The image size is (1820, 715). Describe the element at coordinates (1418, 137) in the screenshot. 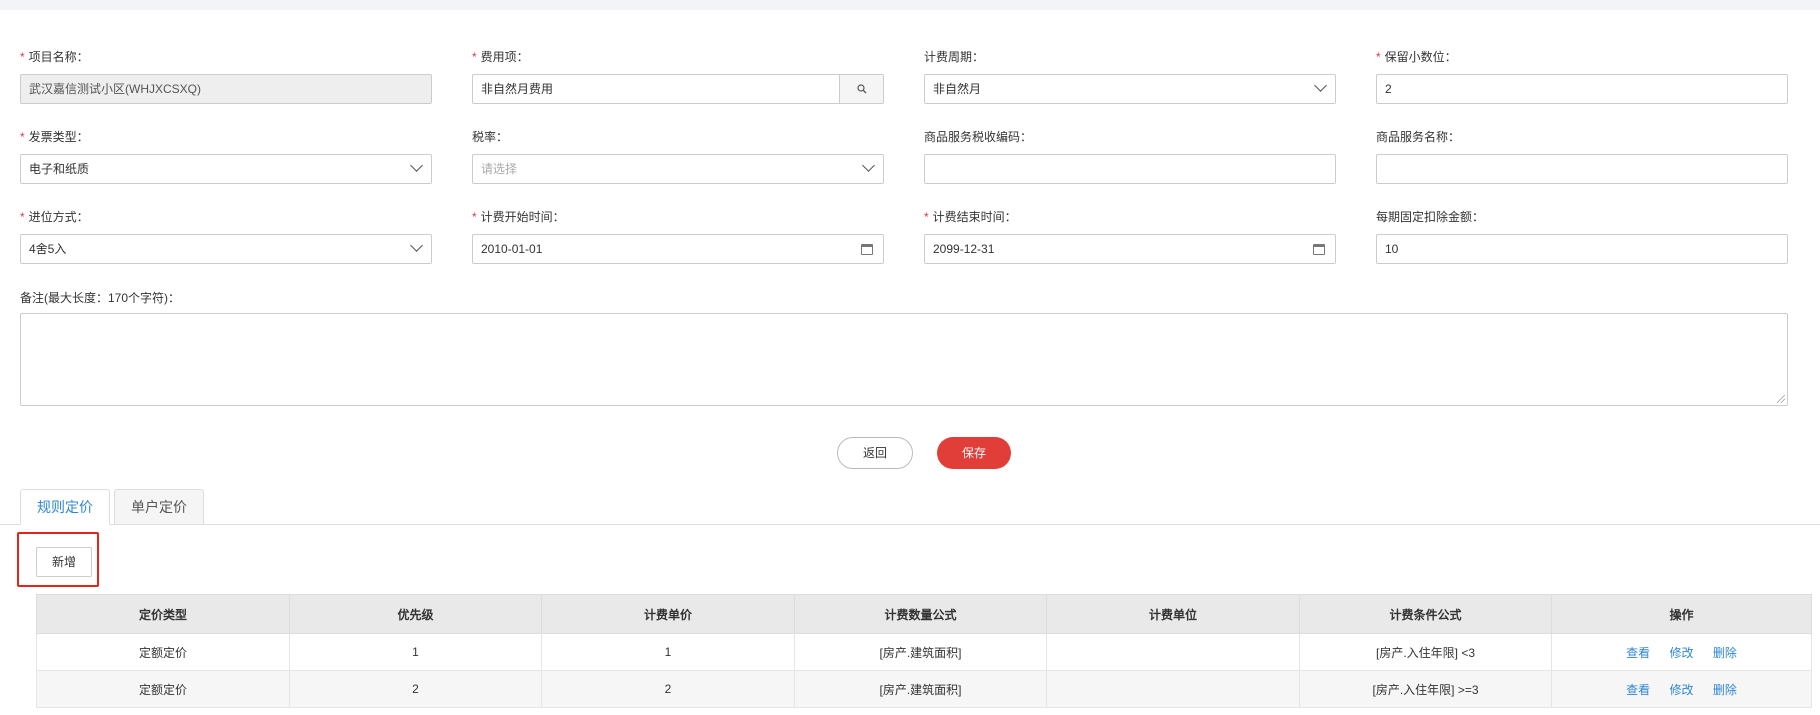

I see `service-name-label: 商品服务名称：` at that location.